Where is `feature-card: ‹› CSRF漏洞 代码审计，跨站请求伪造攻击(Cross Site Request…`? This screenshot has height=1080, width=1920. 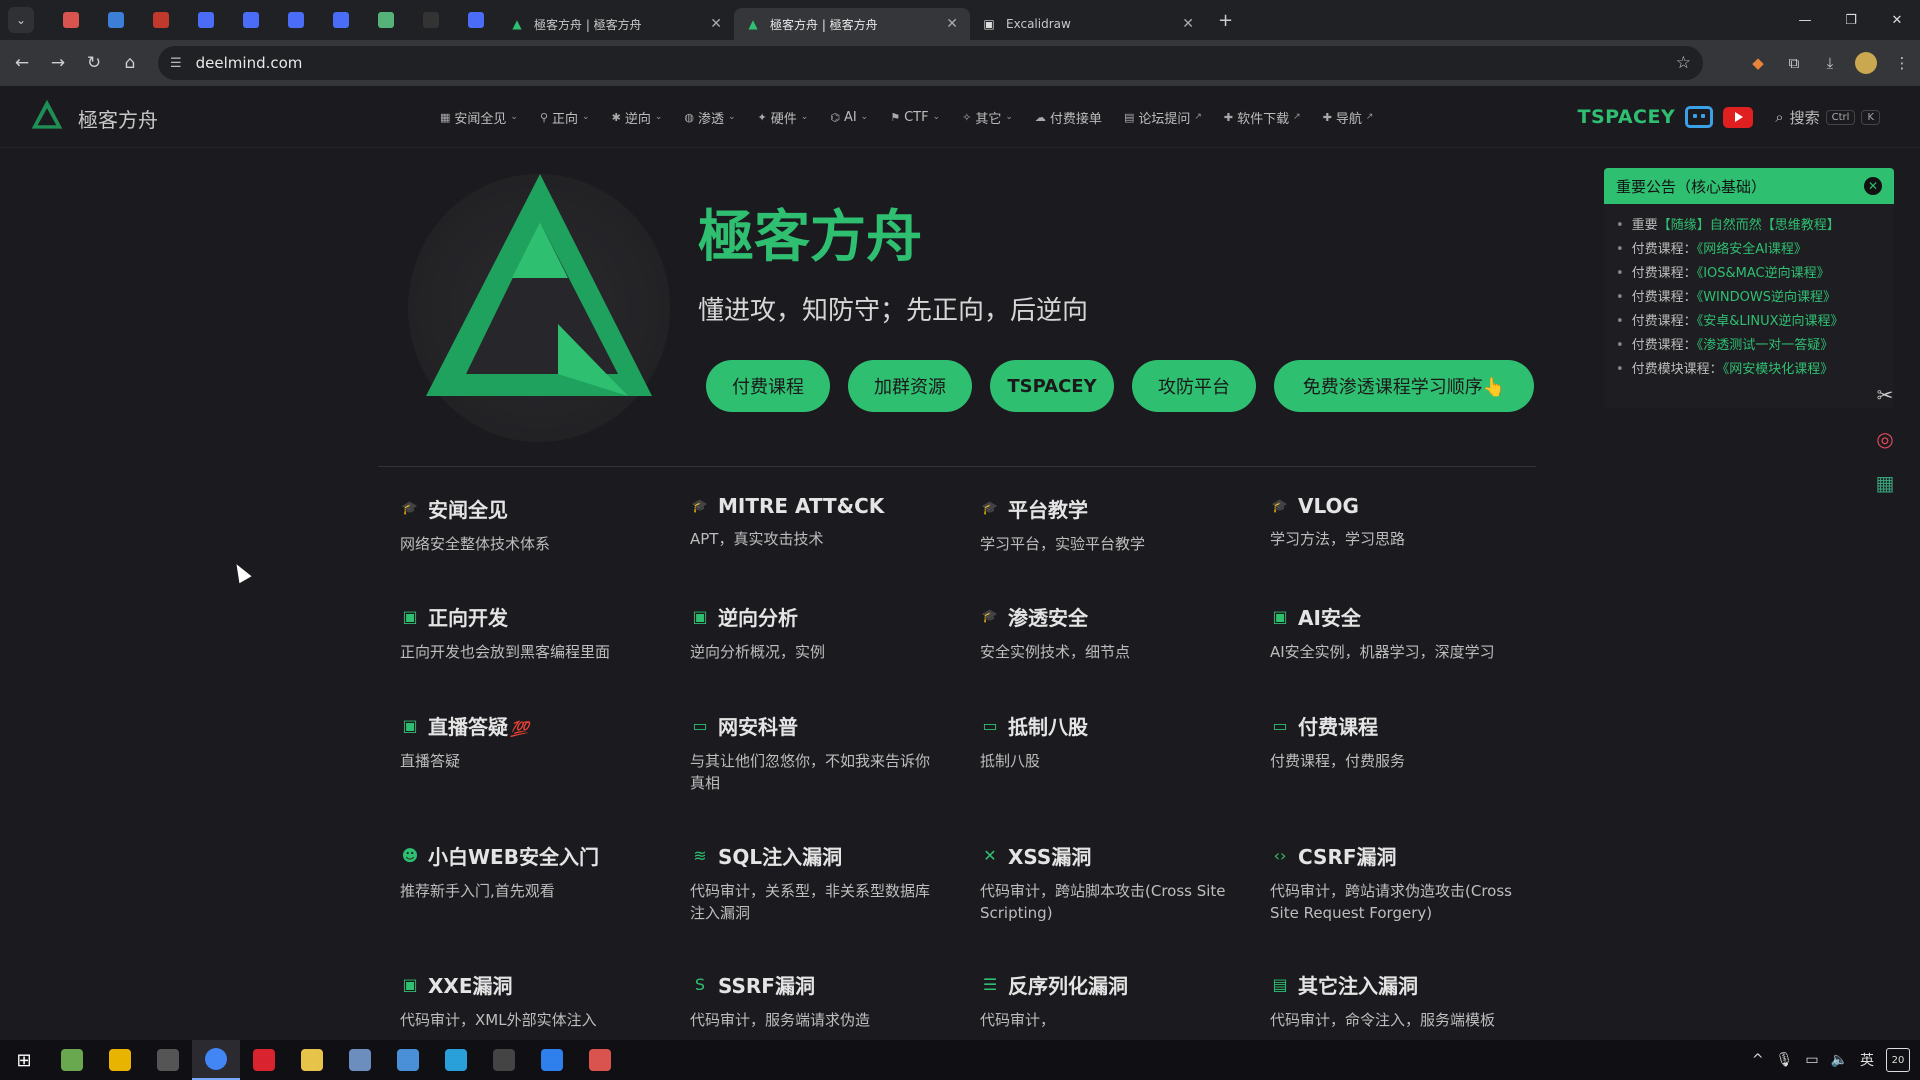 feature-card: ‹› CSRF漏洞 代码审计，跨站请求伪造攻击(Cross Site Request… is located at coordinates (1395, 882).